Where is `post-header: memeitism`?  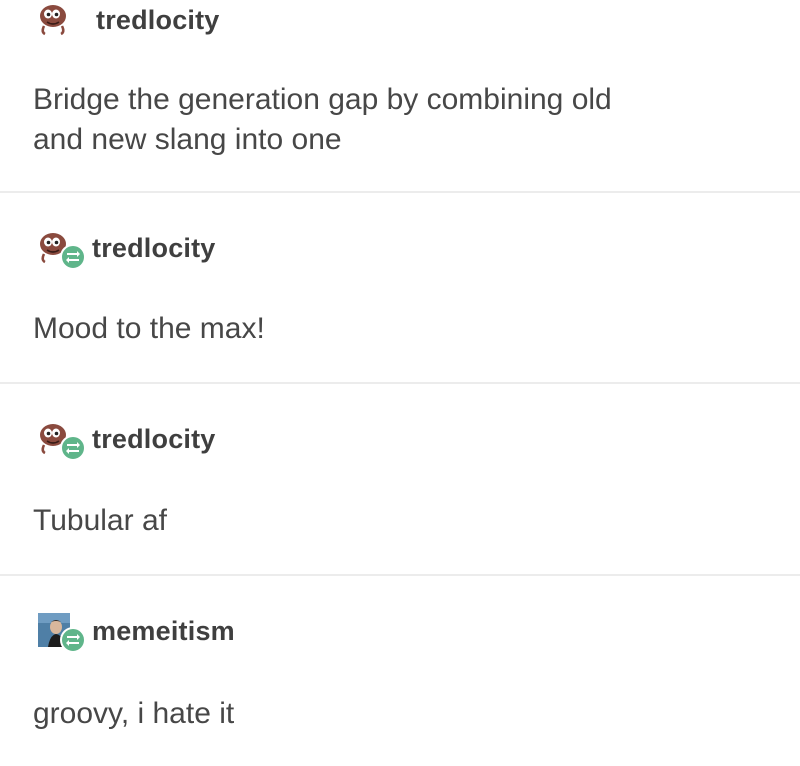
post-header: memeitism is located at coordinates (132, 632).